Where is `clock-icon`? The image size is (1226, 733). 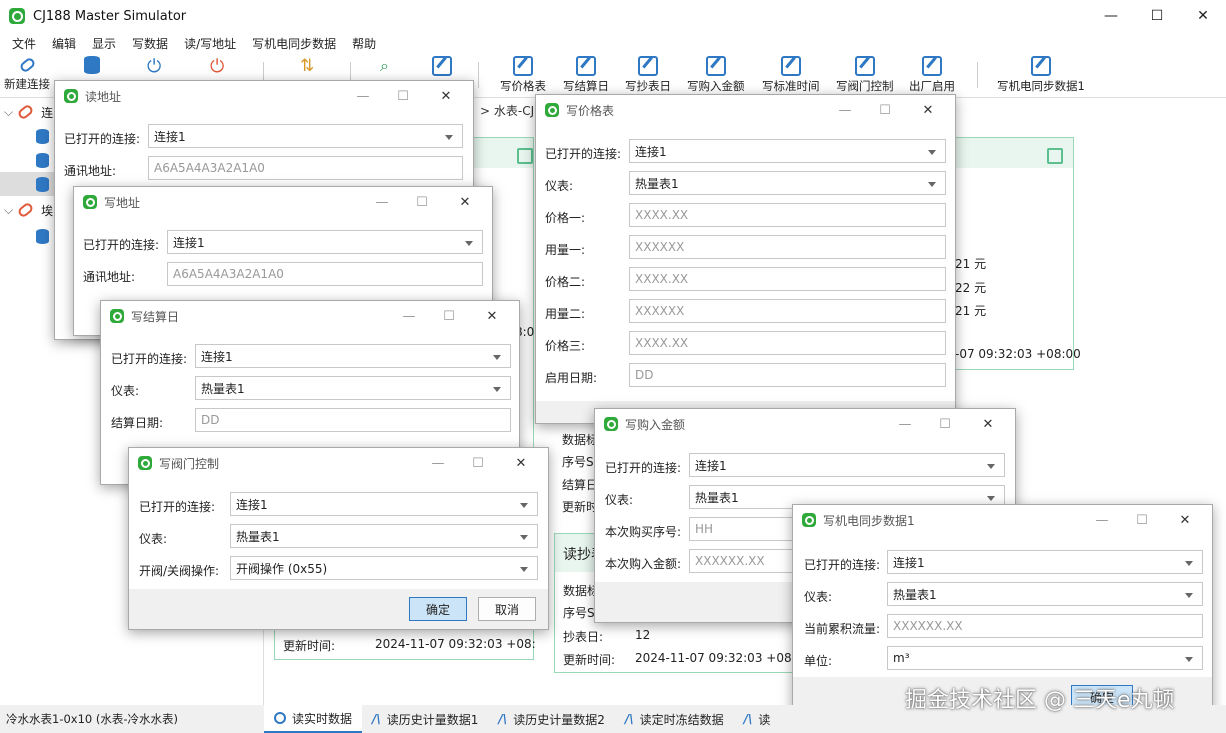
clock-icon is located at coordinates (280, 718).